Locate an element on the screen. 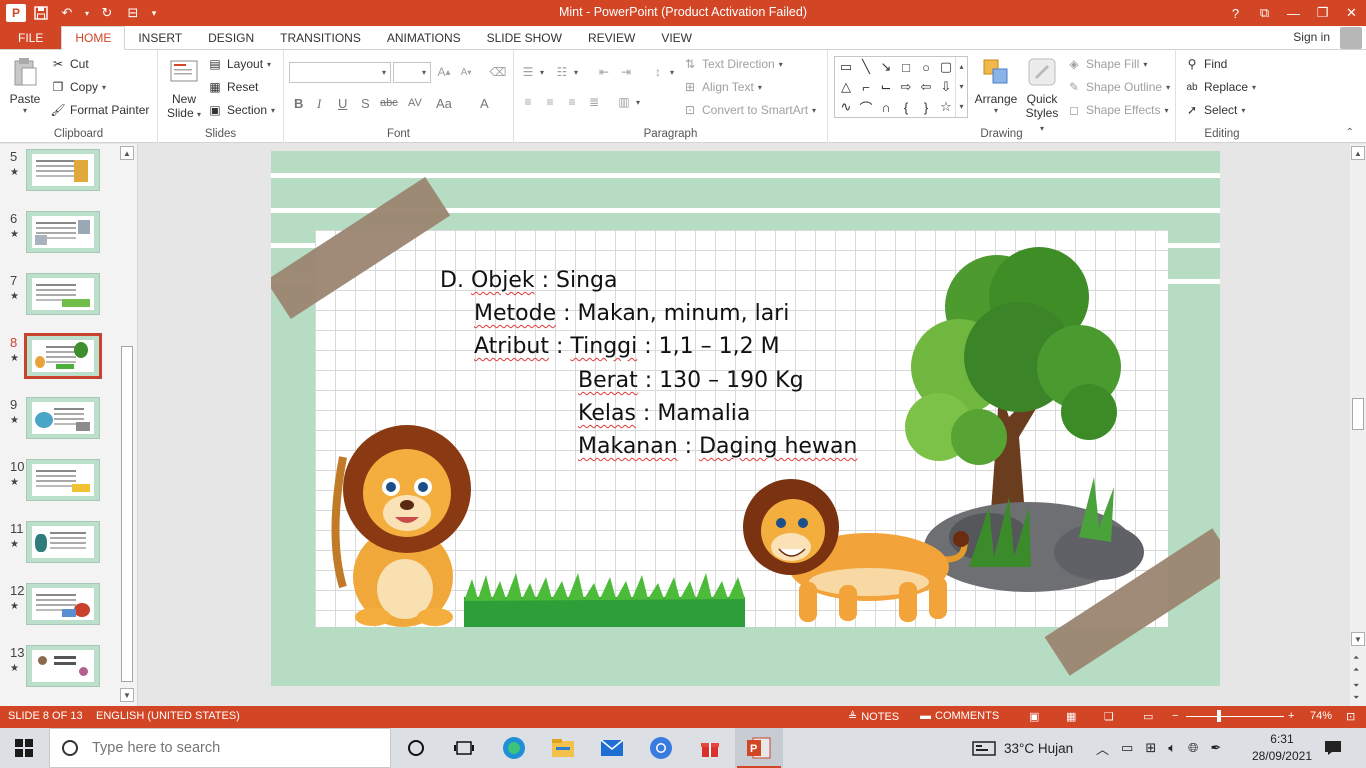  user-avatar is located at coordinates (1351, 38).